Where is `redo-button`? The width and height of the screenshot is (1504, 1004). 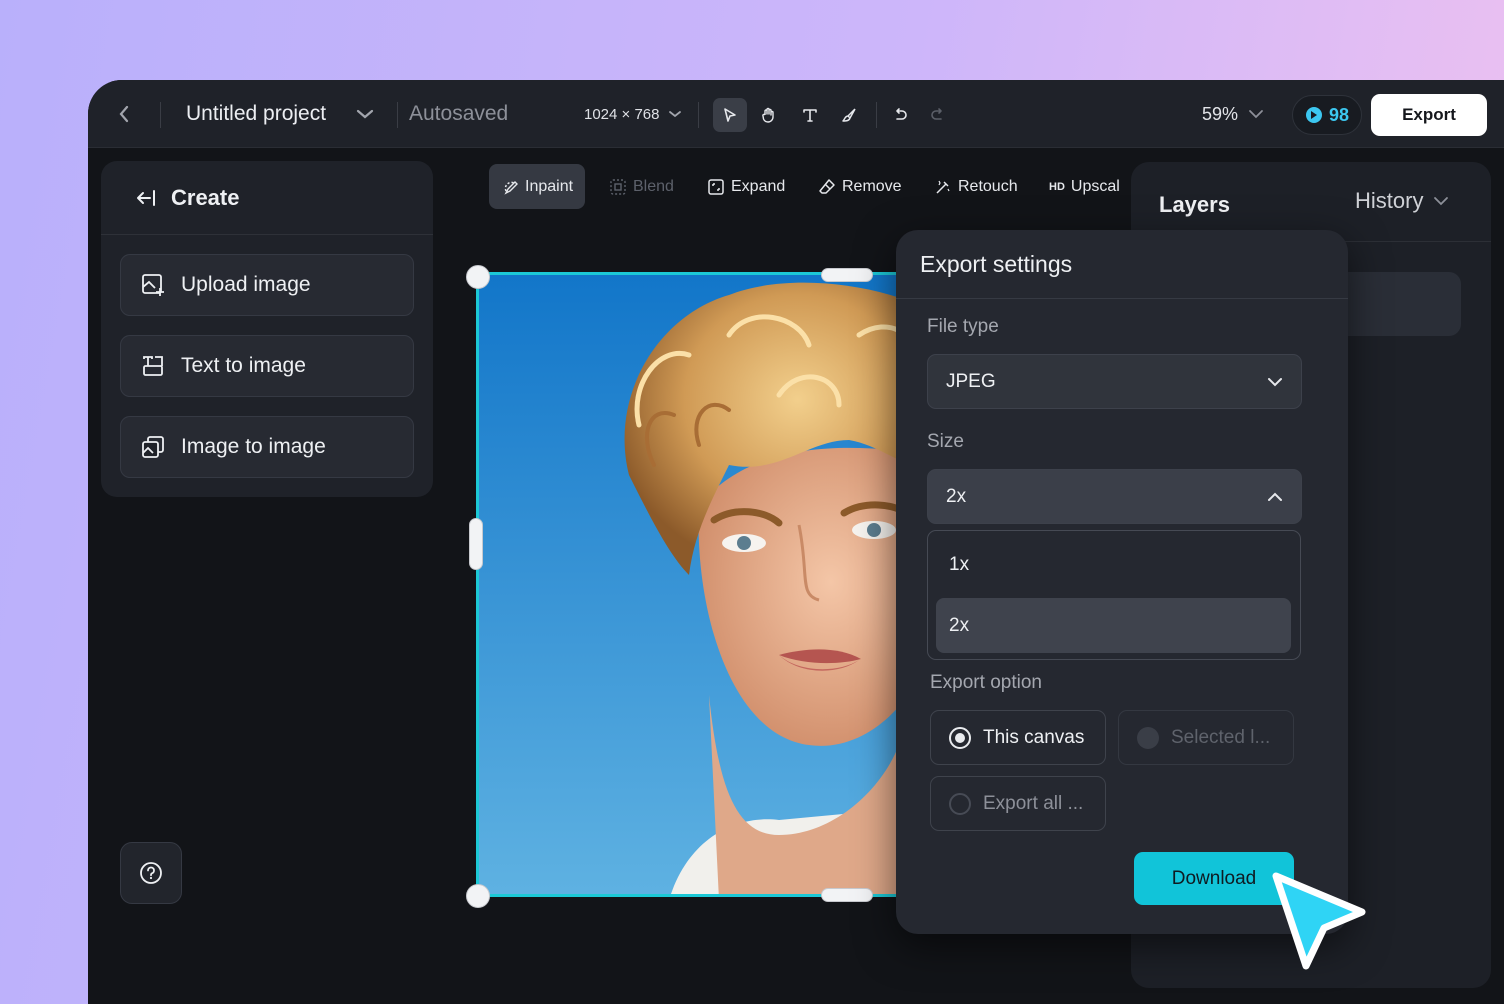
redo-button is located at coordinates (938, 115).